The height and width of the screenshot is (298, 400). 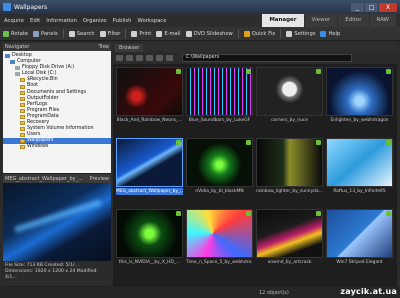 I want to click on toolbar-filter-button: Filter, so click(x=110, y=33).